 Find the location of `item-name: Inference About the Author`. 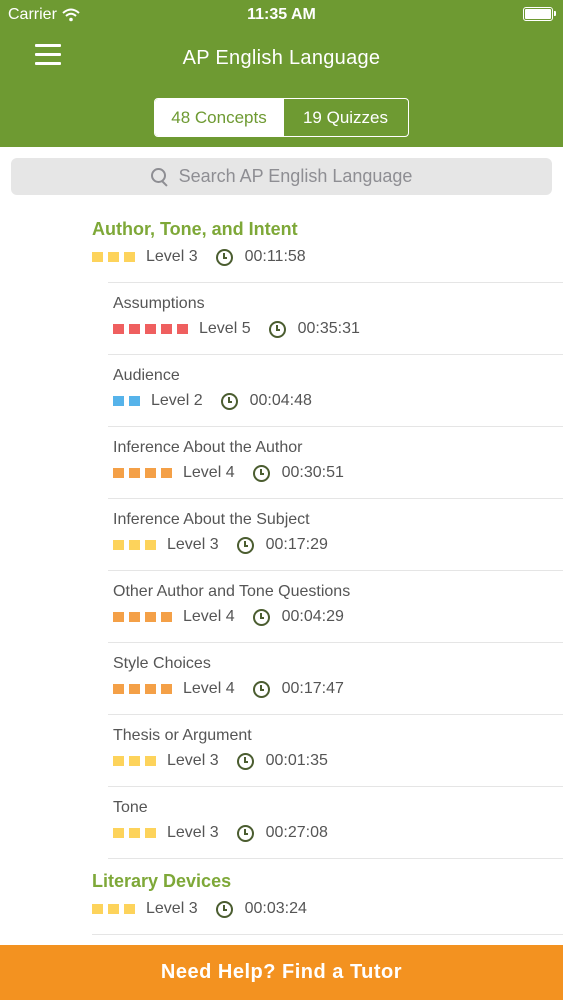

item-name: Inference About the Author is located at coordinates (208, 447).